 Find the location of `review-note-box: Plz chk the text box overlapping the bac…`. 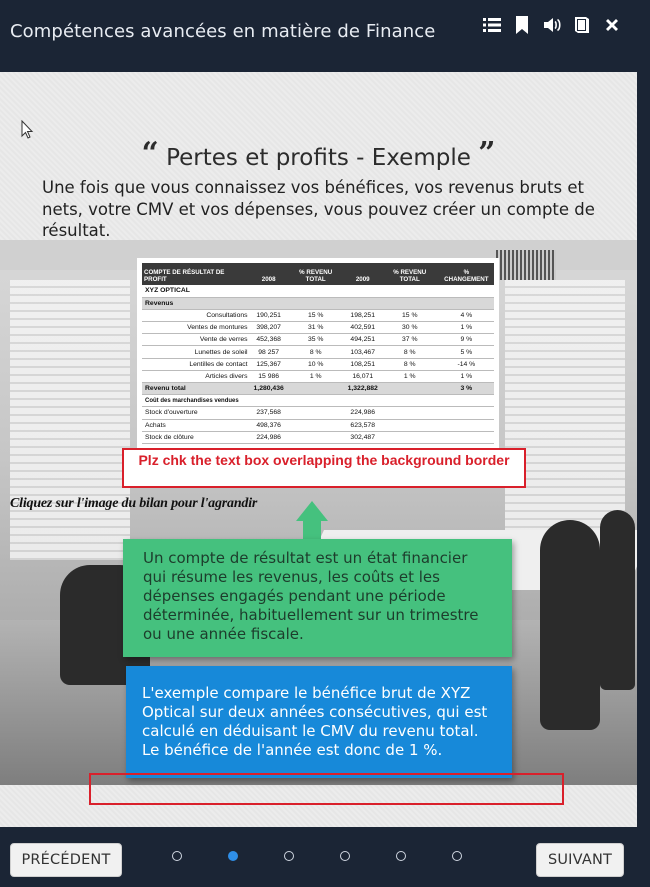

review-note-box: Plz chk the text box overlapping the bac… is located at coordinates (324, 468).